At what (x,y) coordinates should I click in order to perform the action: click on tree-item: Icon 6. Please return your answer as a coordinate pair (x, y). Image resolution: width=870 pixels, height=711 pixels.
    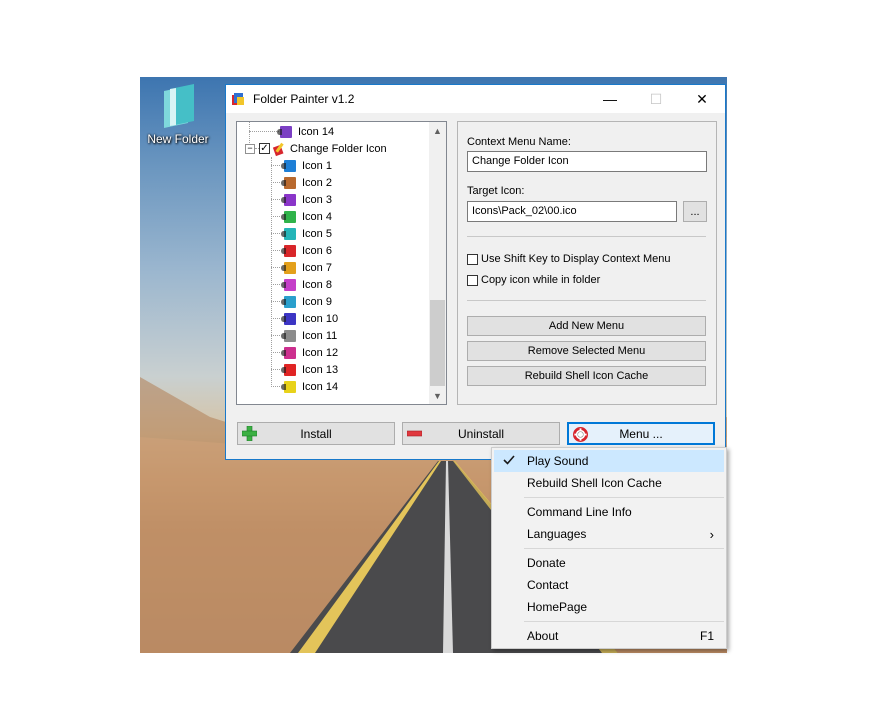
    Looking at the image, I should click on (307, 250).